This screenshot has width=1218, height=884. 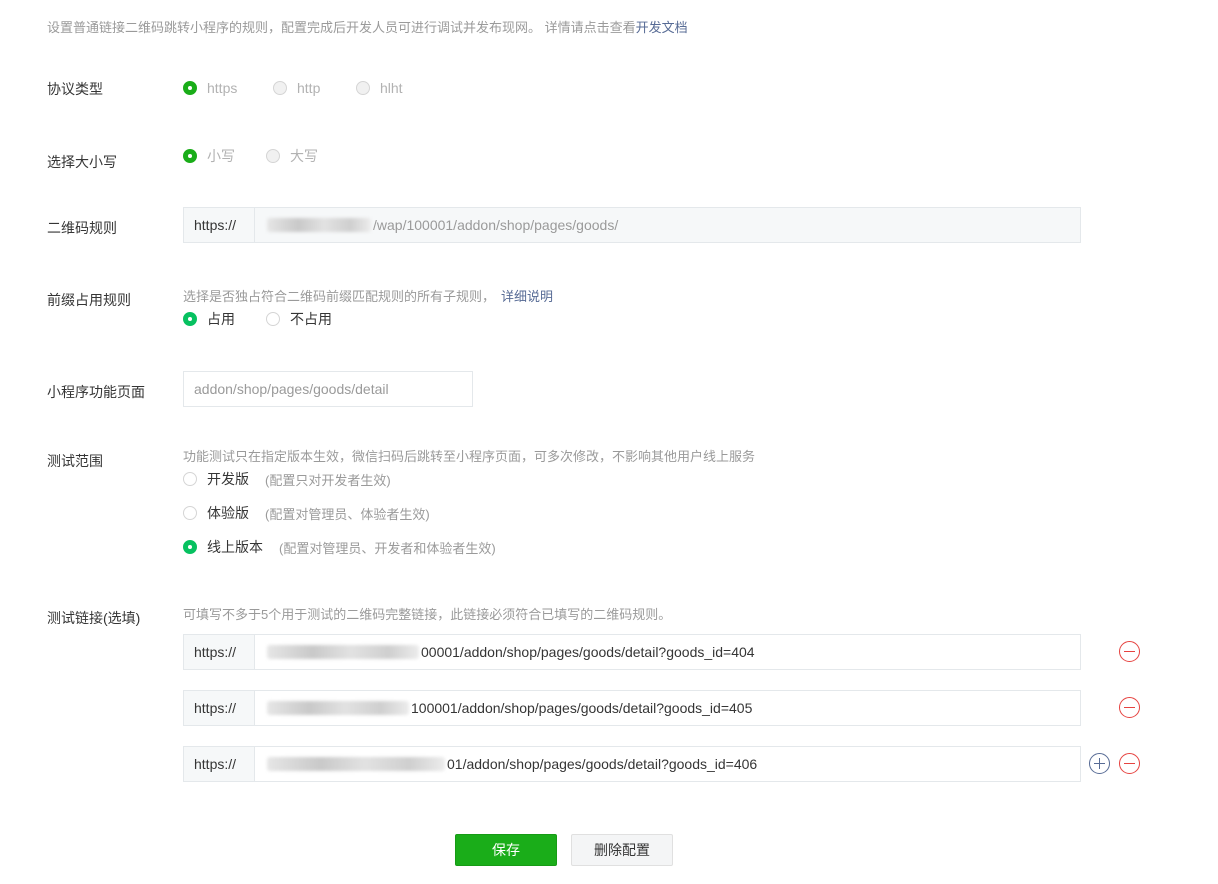 I want to click on protocol-radio-https: https, so click(x=210, y=88).